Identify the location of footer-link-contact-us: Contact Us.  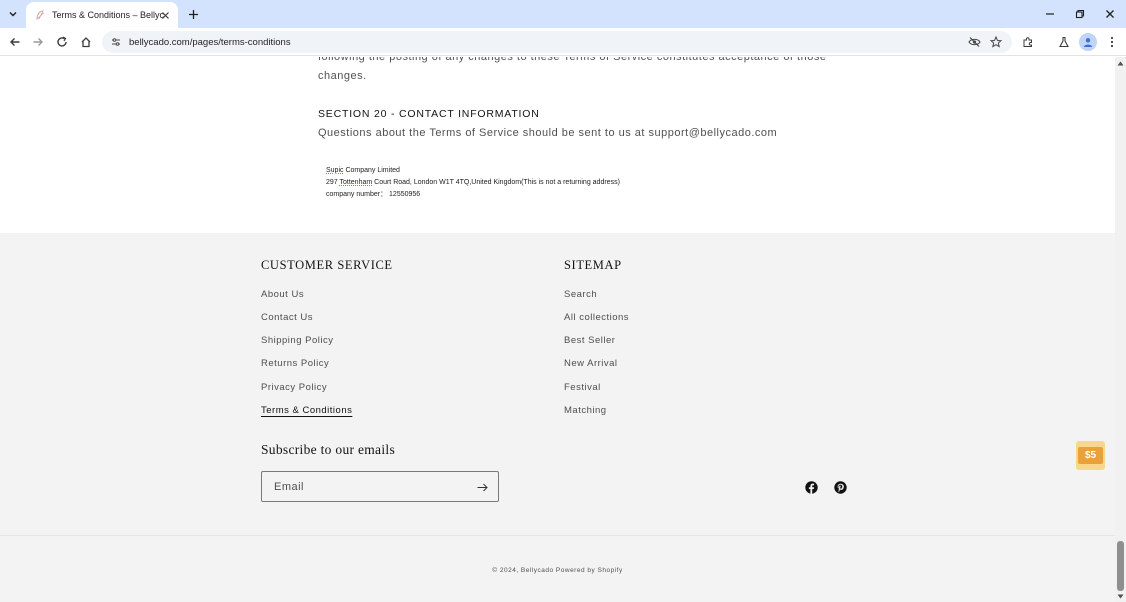
(287, 317).